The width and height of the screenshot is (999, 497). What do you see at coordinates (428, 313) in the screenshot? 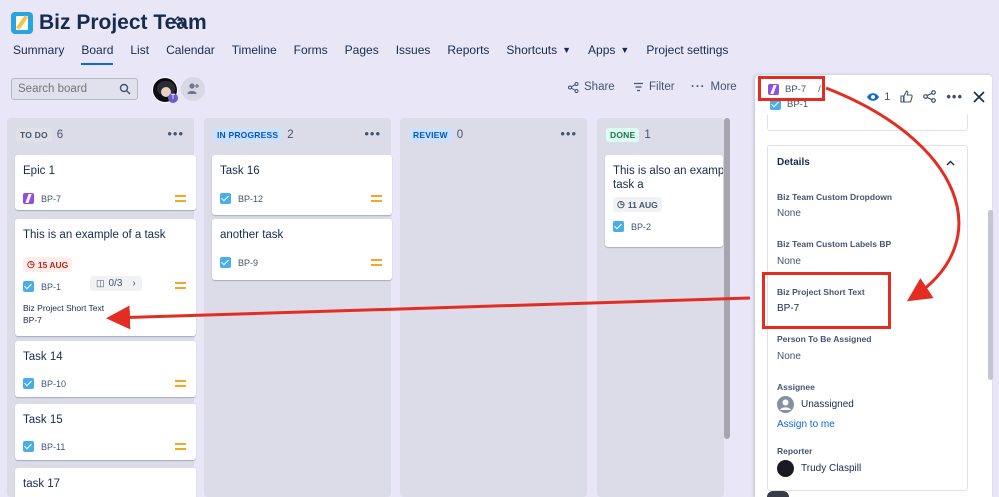
I see `arrow-field-to-card` at bounding box center [428, 313].